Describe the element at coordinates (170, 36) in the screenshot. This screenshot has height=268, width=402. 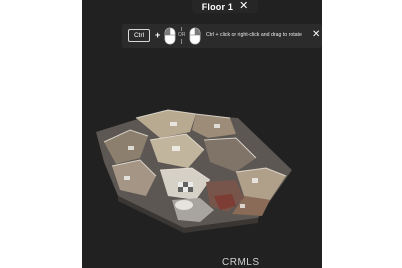
I see `mouse-left-click-icon` at that location.